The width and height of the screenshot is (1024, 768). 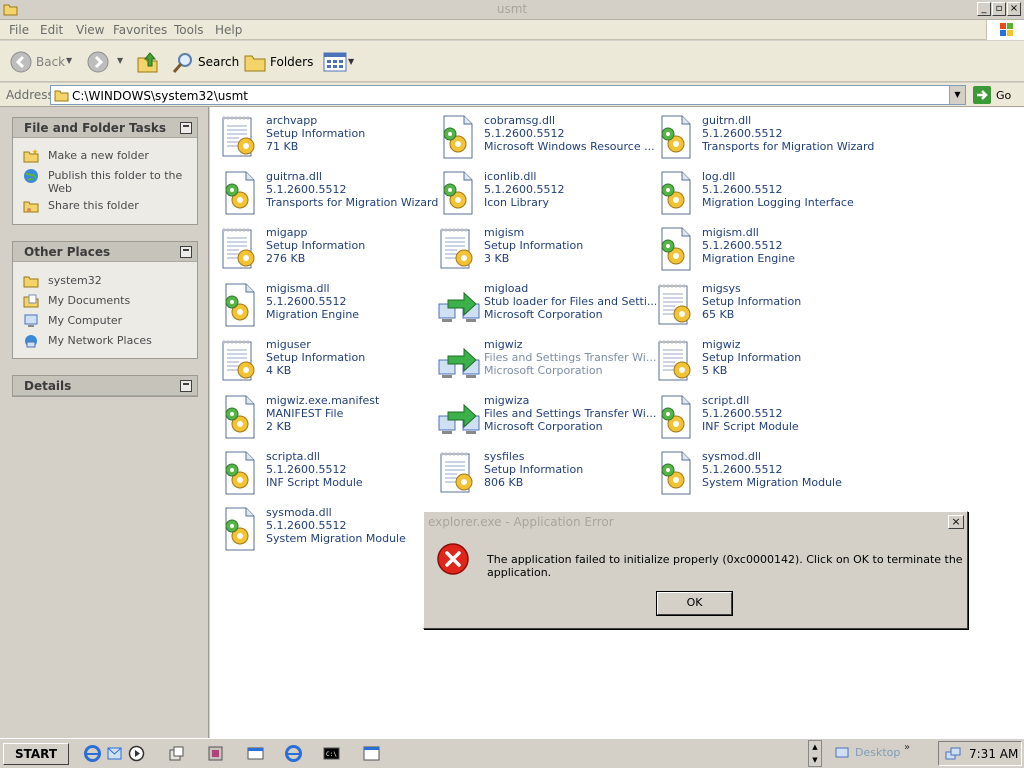 I want to click on forward-dropdown-icon: ▼, so click(x=120, y=60).